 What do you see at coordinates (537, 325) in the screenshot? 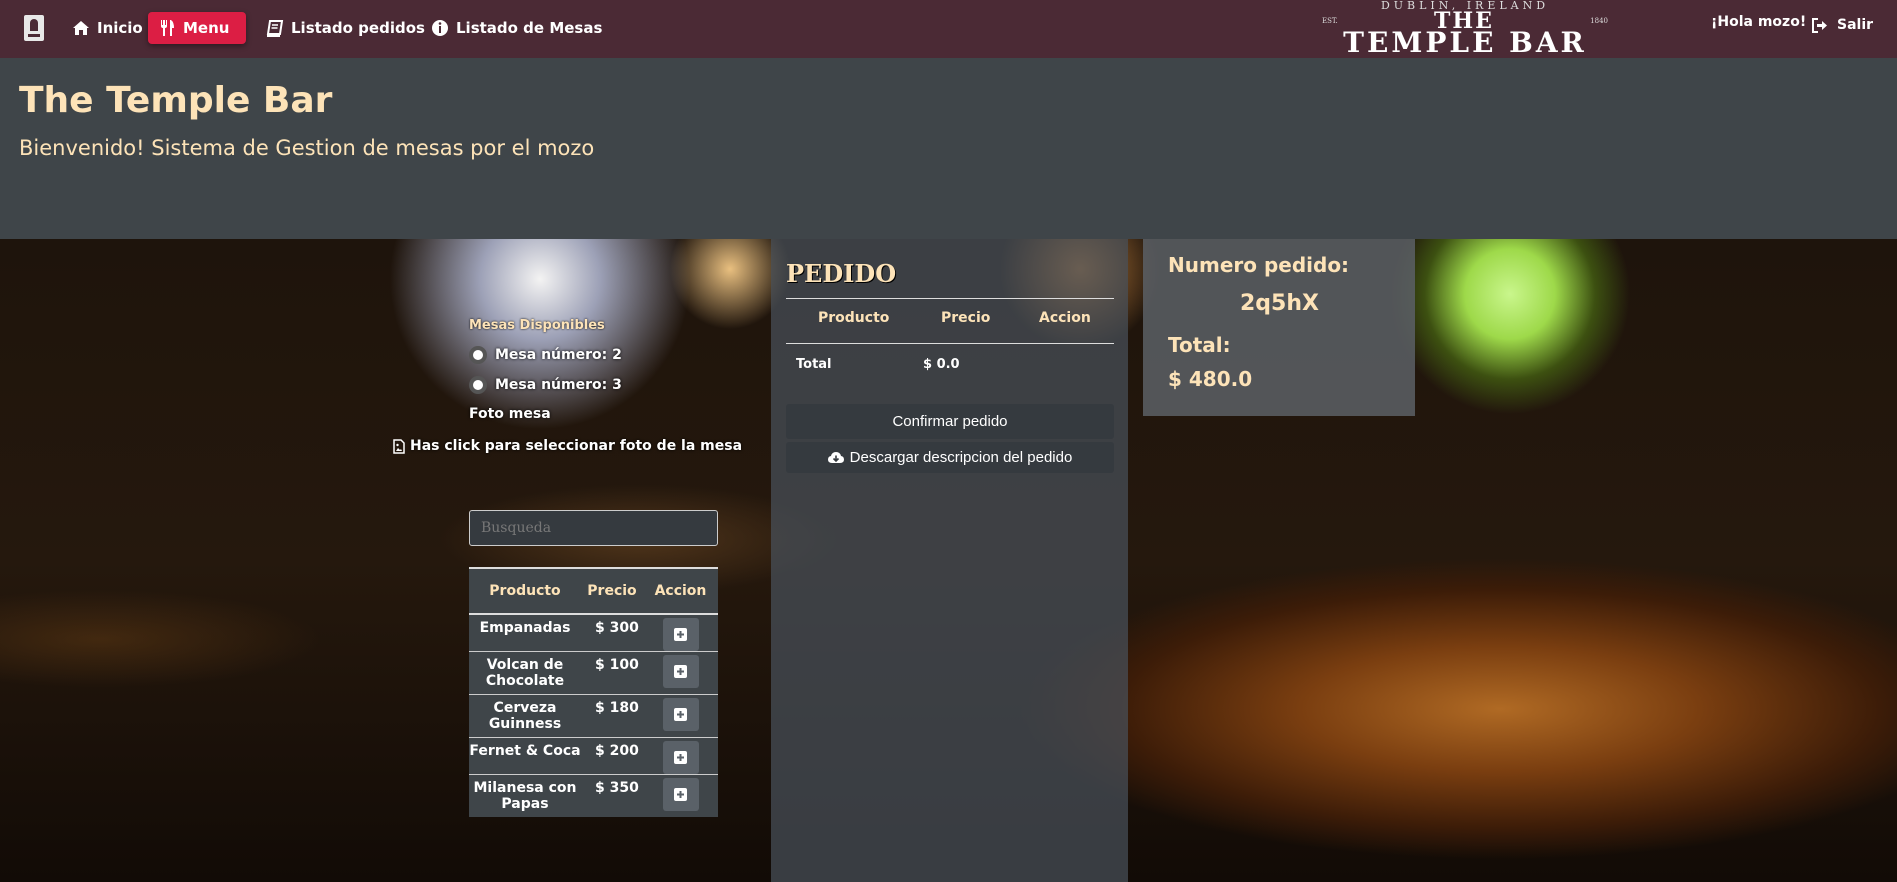
I see `mesas-disponibles-label: Mesas Disponibles` at bounding box center [537, 325].